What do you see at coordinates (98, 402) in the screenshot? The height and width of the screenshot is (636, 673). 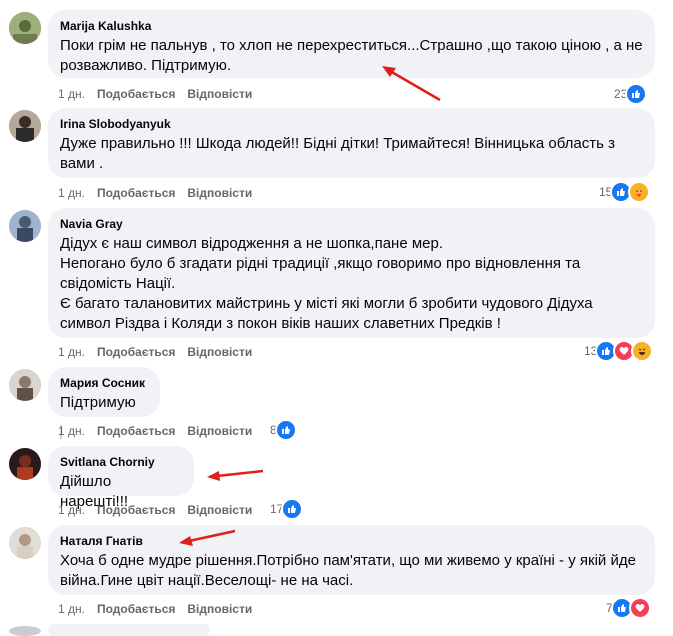 I see `comment-text: Підтримую` at bounding box center [98, 402].